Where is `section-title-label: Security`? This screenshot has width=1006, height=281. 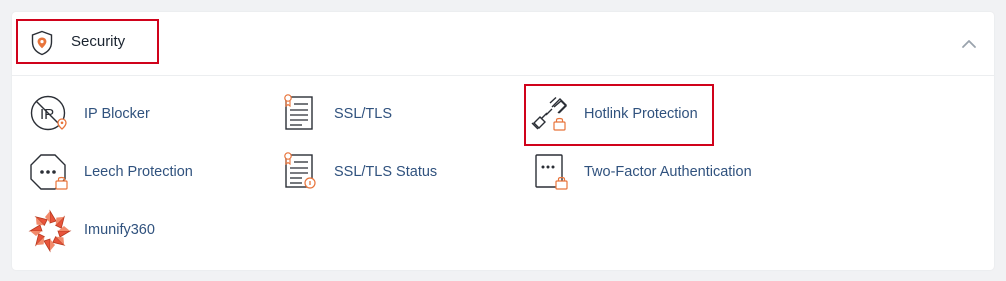
section-title-label: Security is located at coordinates (98, 41).